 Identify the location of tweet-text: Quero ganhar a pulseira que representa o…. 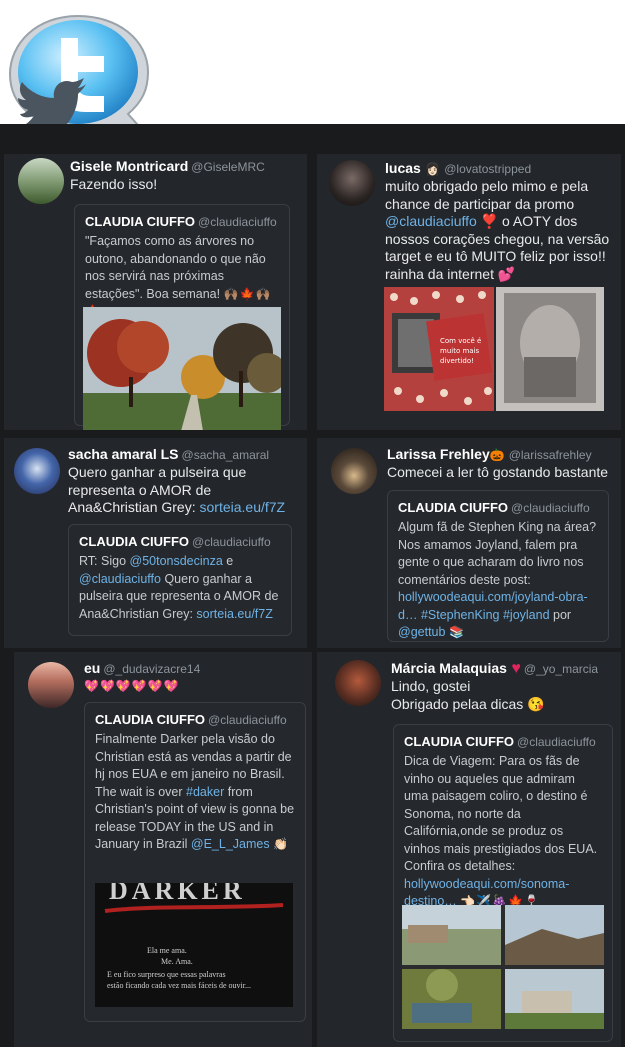
(177, 489).